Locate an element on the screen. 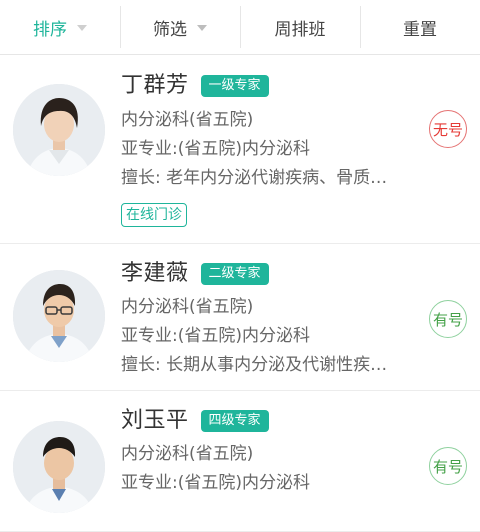  weekly-schedule-label: 周排班 is located at coordinates (300, 29).